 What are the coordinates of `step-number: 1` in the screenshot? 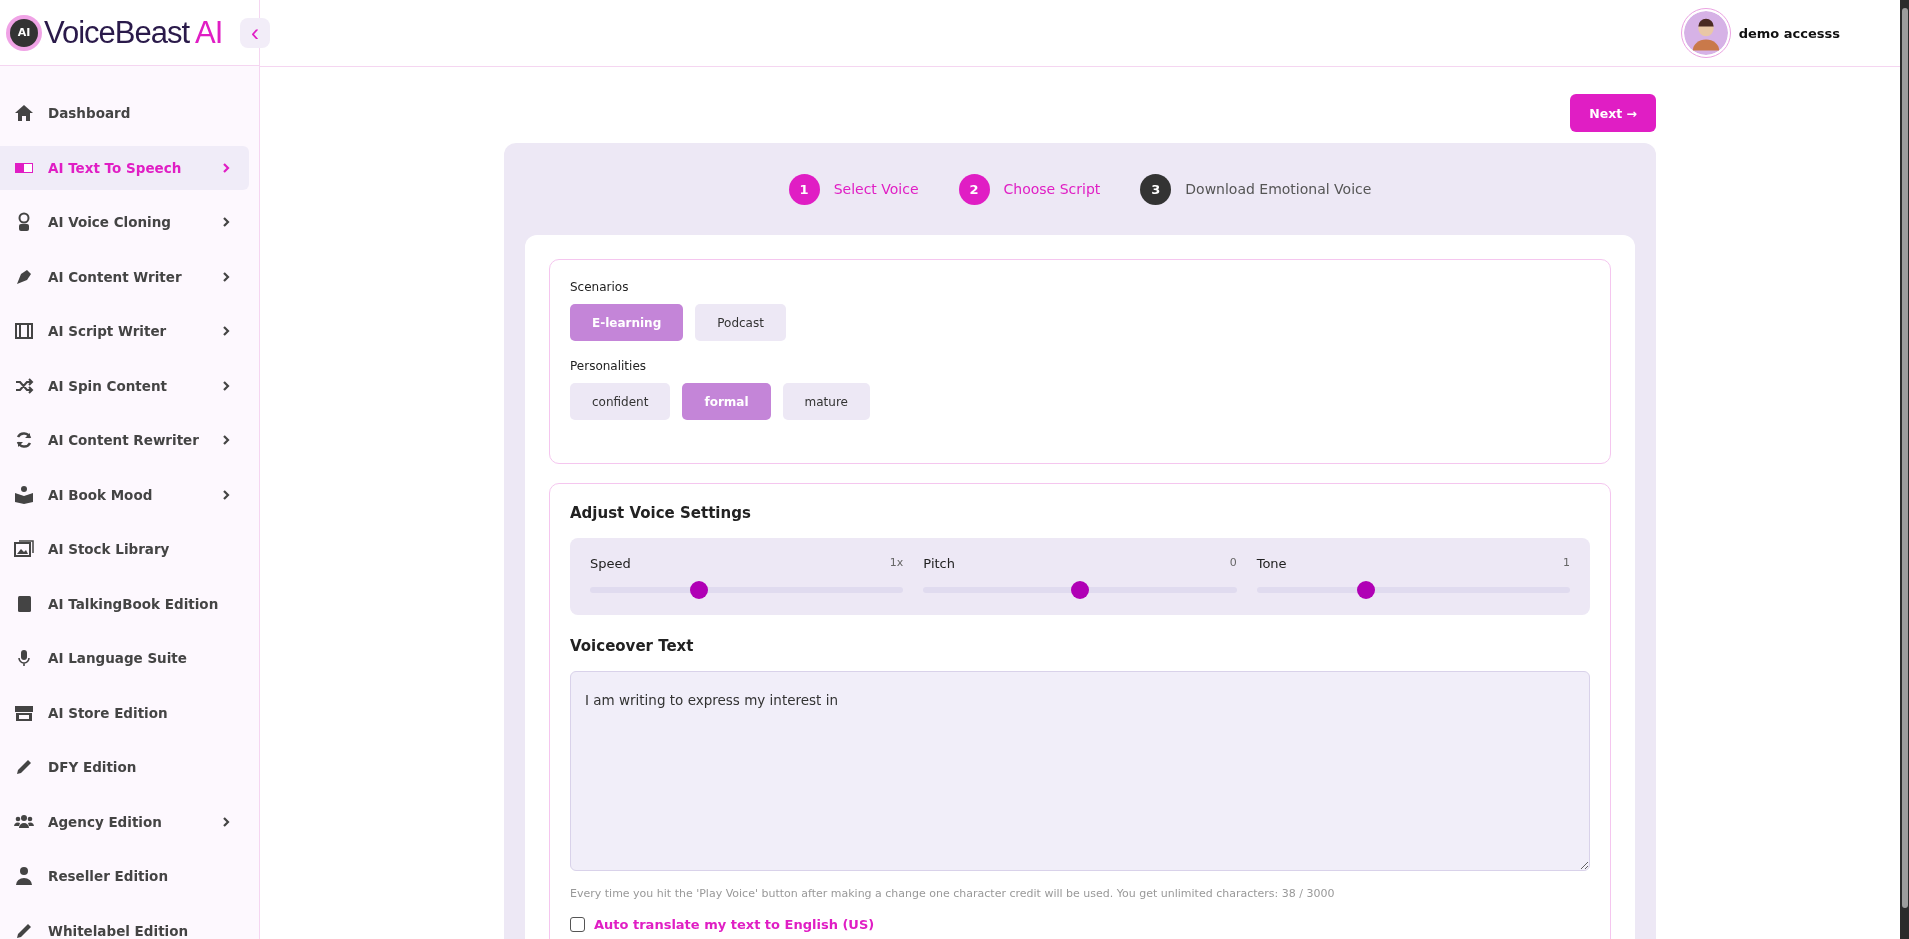 It's located at (804, 189).